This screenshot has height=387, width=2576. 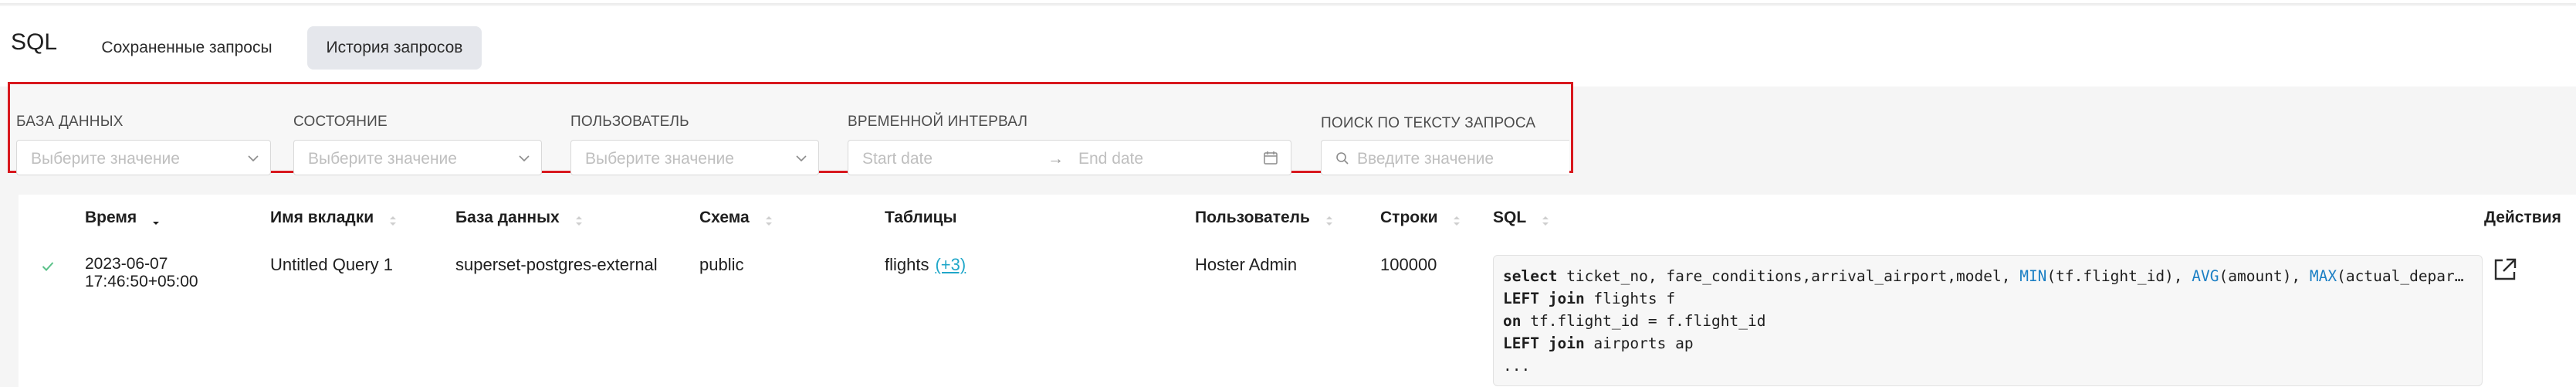 I want to click on column-header-actions: Действия, so click(x=2522, y=218).